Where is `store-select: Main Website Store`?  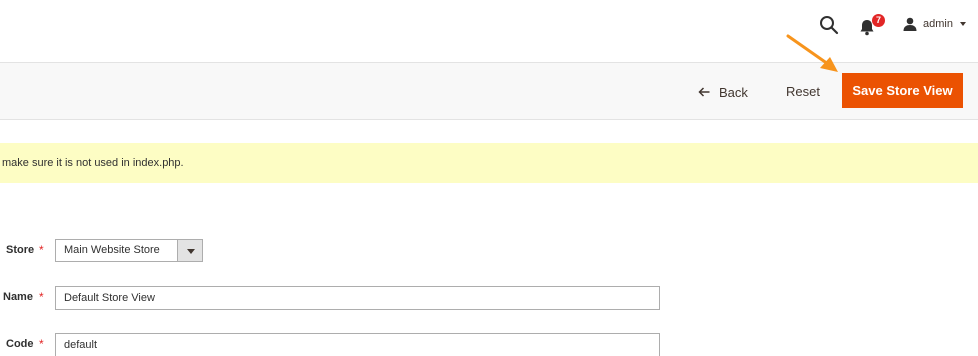
store-select: Main Website Store is located at coordinates (129, 250).